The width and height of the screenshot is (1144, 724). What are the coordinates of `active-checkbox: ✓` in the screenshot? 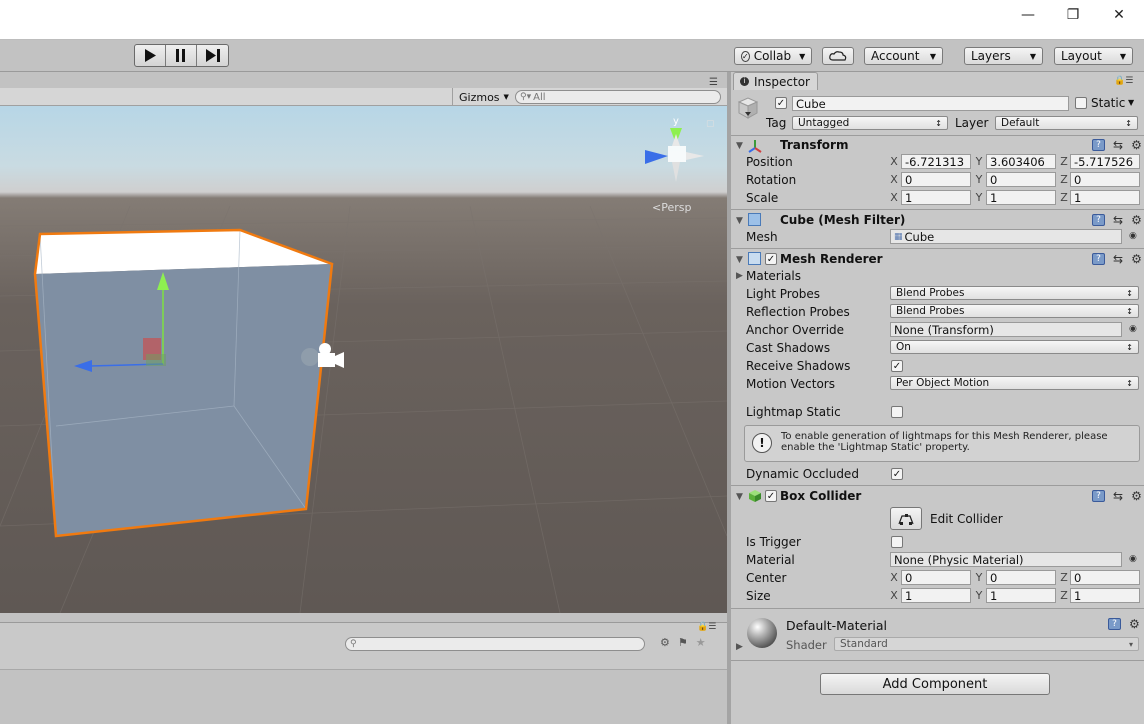 It's located at (781, 103).